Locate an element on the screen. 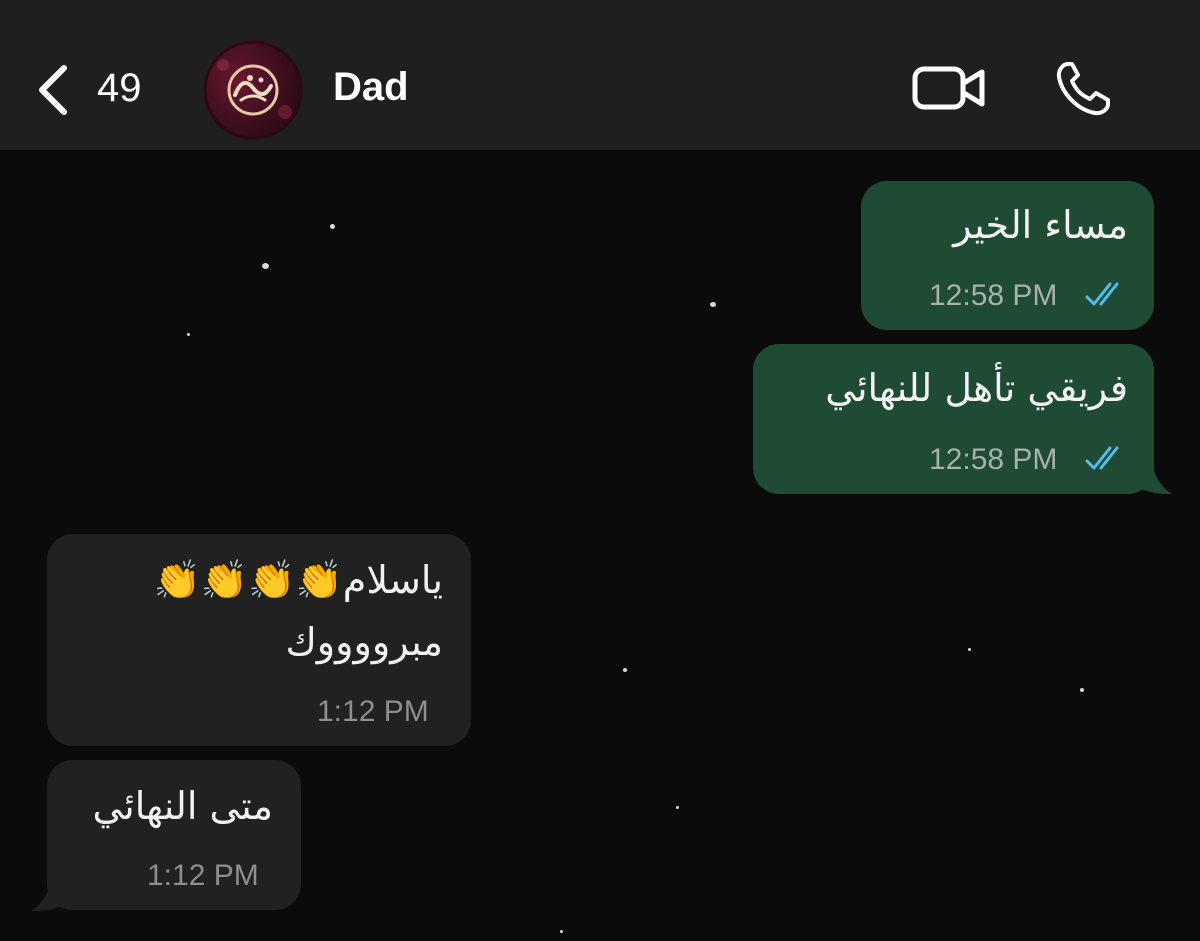 This screenshot has width=1200, height=941. incoming-message: ياسلام👏👏👏👏 مبرووووك 1:12 PM is located at coordinates (259, 640).